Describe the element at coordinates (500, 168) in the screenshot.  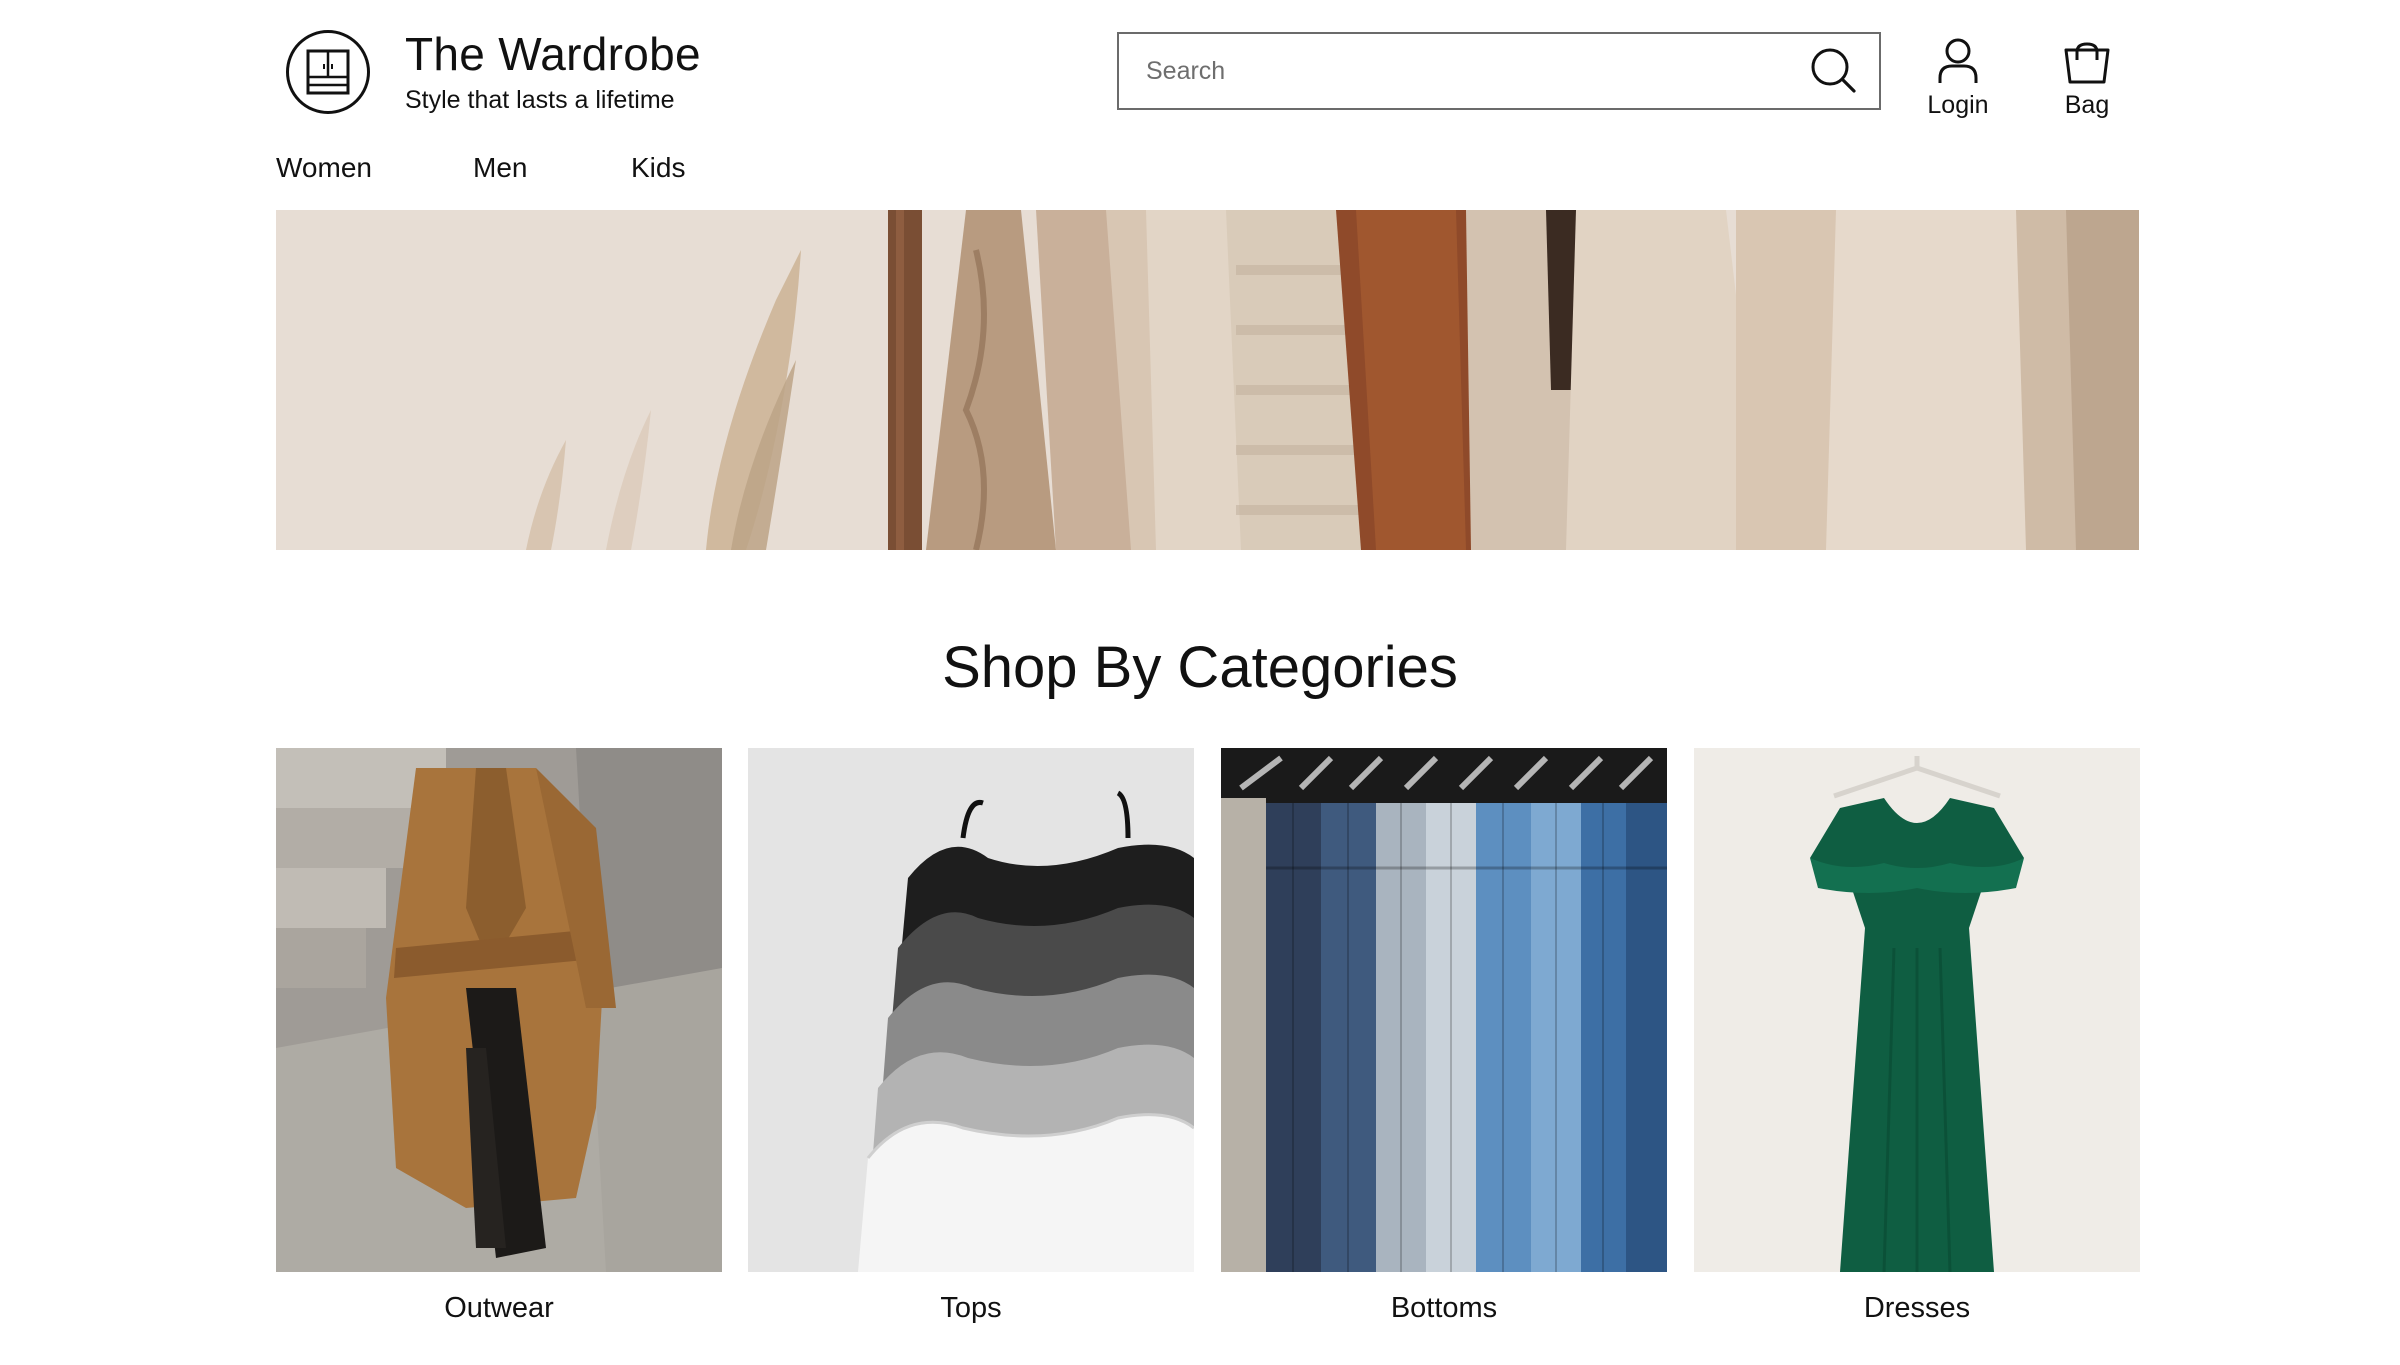
I see `nav-item-men: Men` at that location.